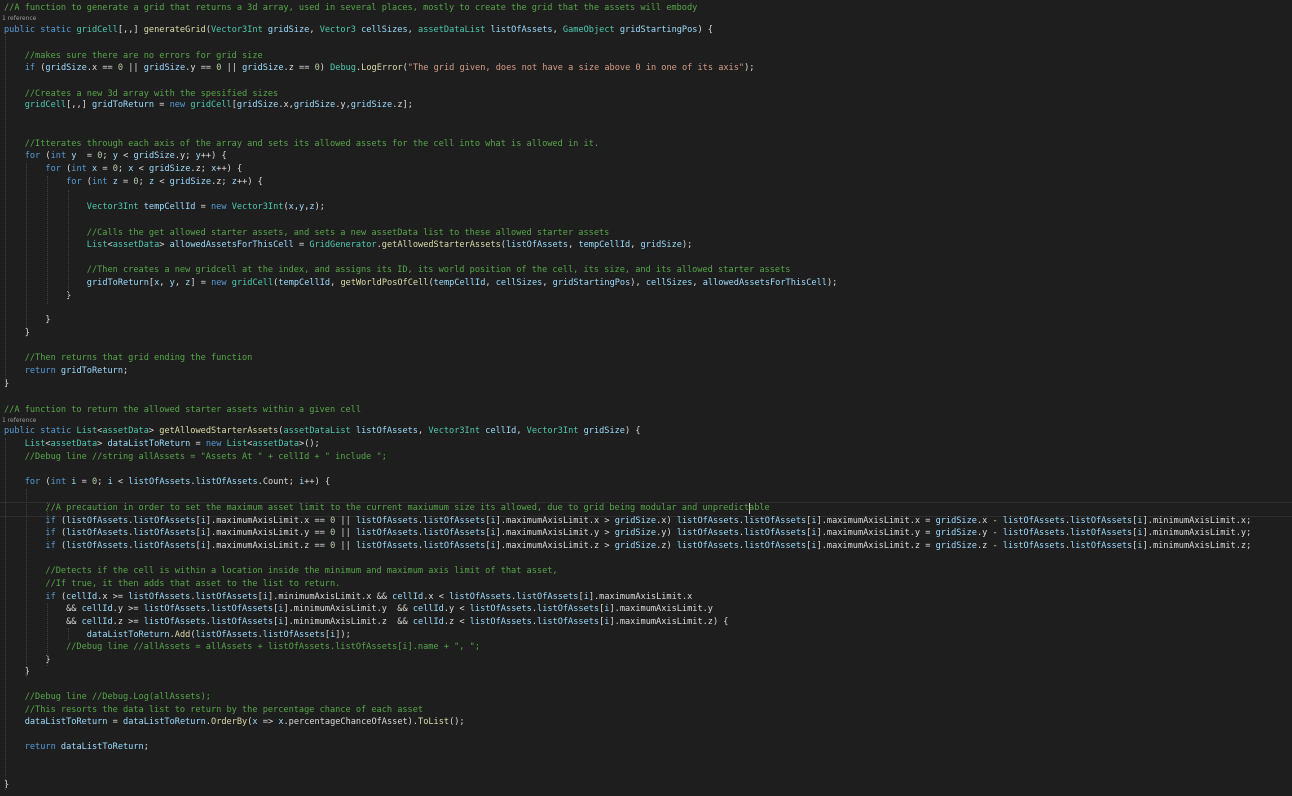 This screenshot has height=796, width=1292. I want to click on code-token: >, so click(102, 444).